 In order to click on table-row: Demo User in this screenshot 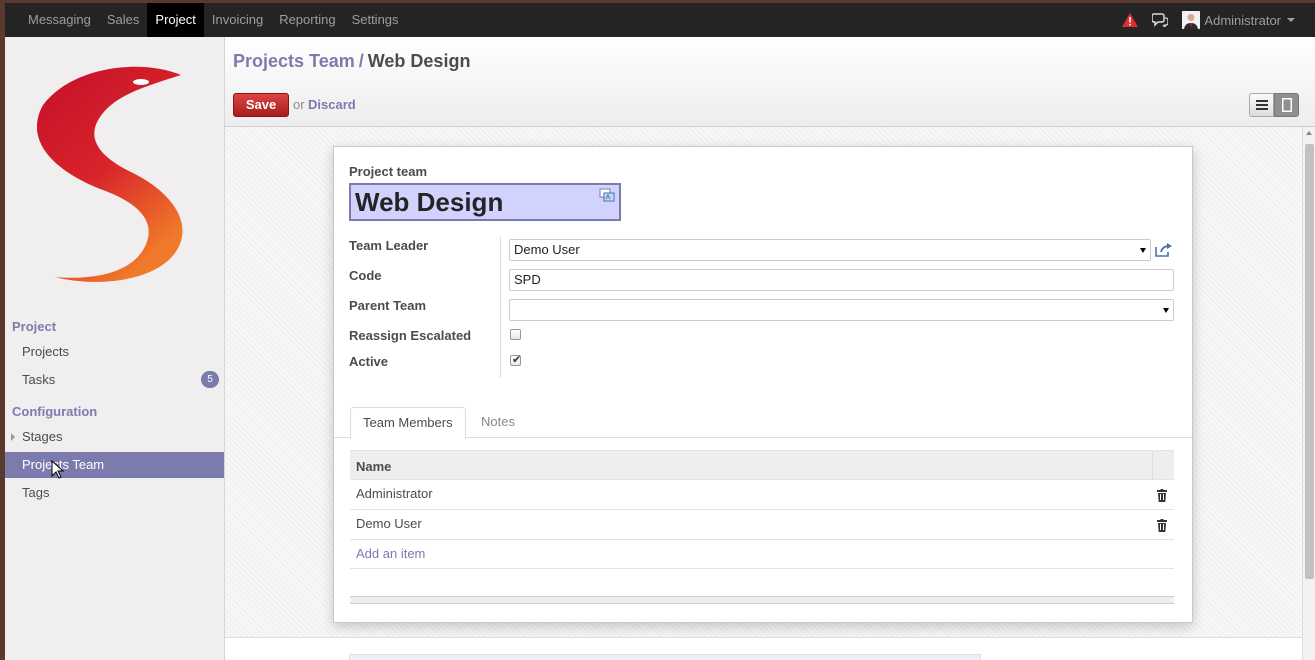, I will do `click(762, 524)`.